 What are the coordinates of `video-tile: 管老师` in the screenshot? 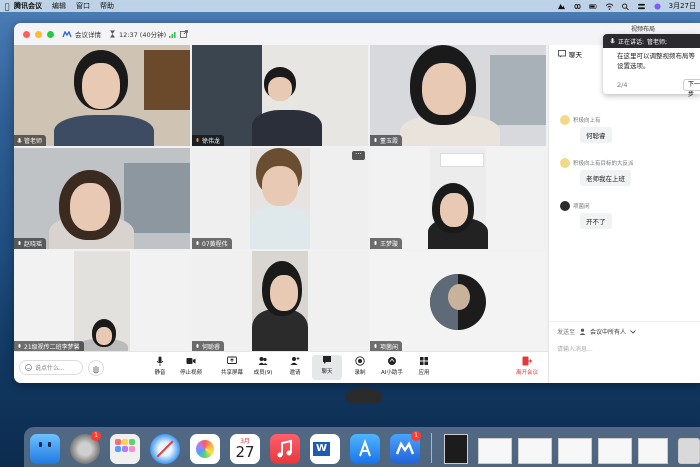 It's located at (102, 95).